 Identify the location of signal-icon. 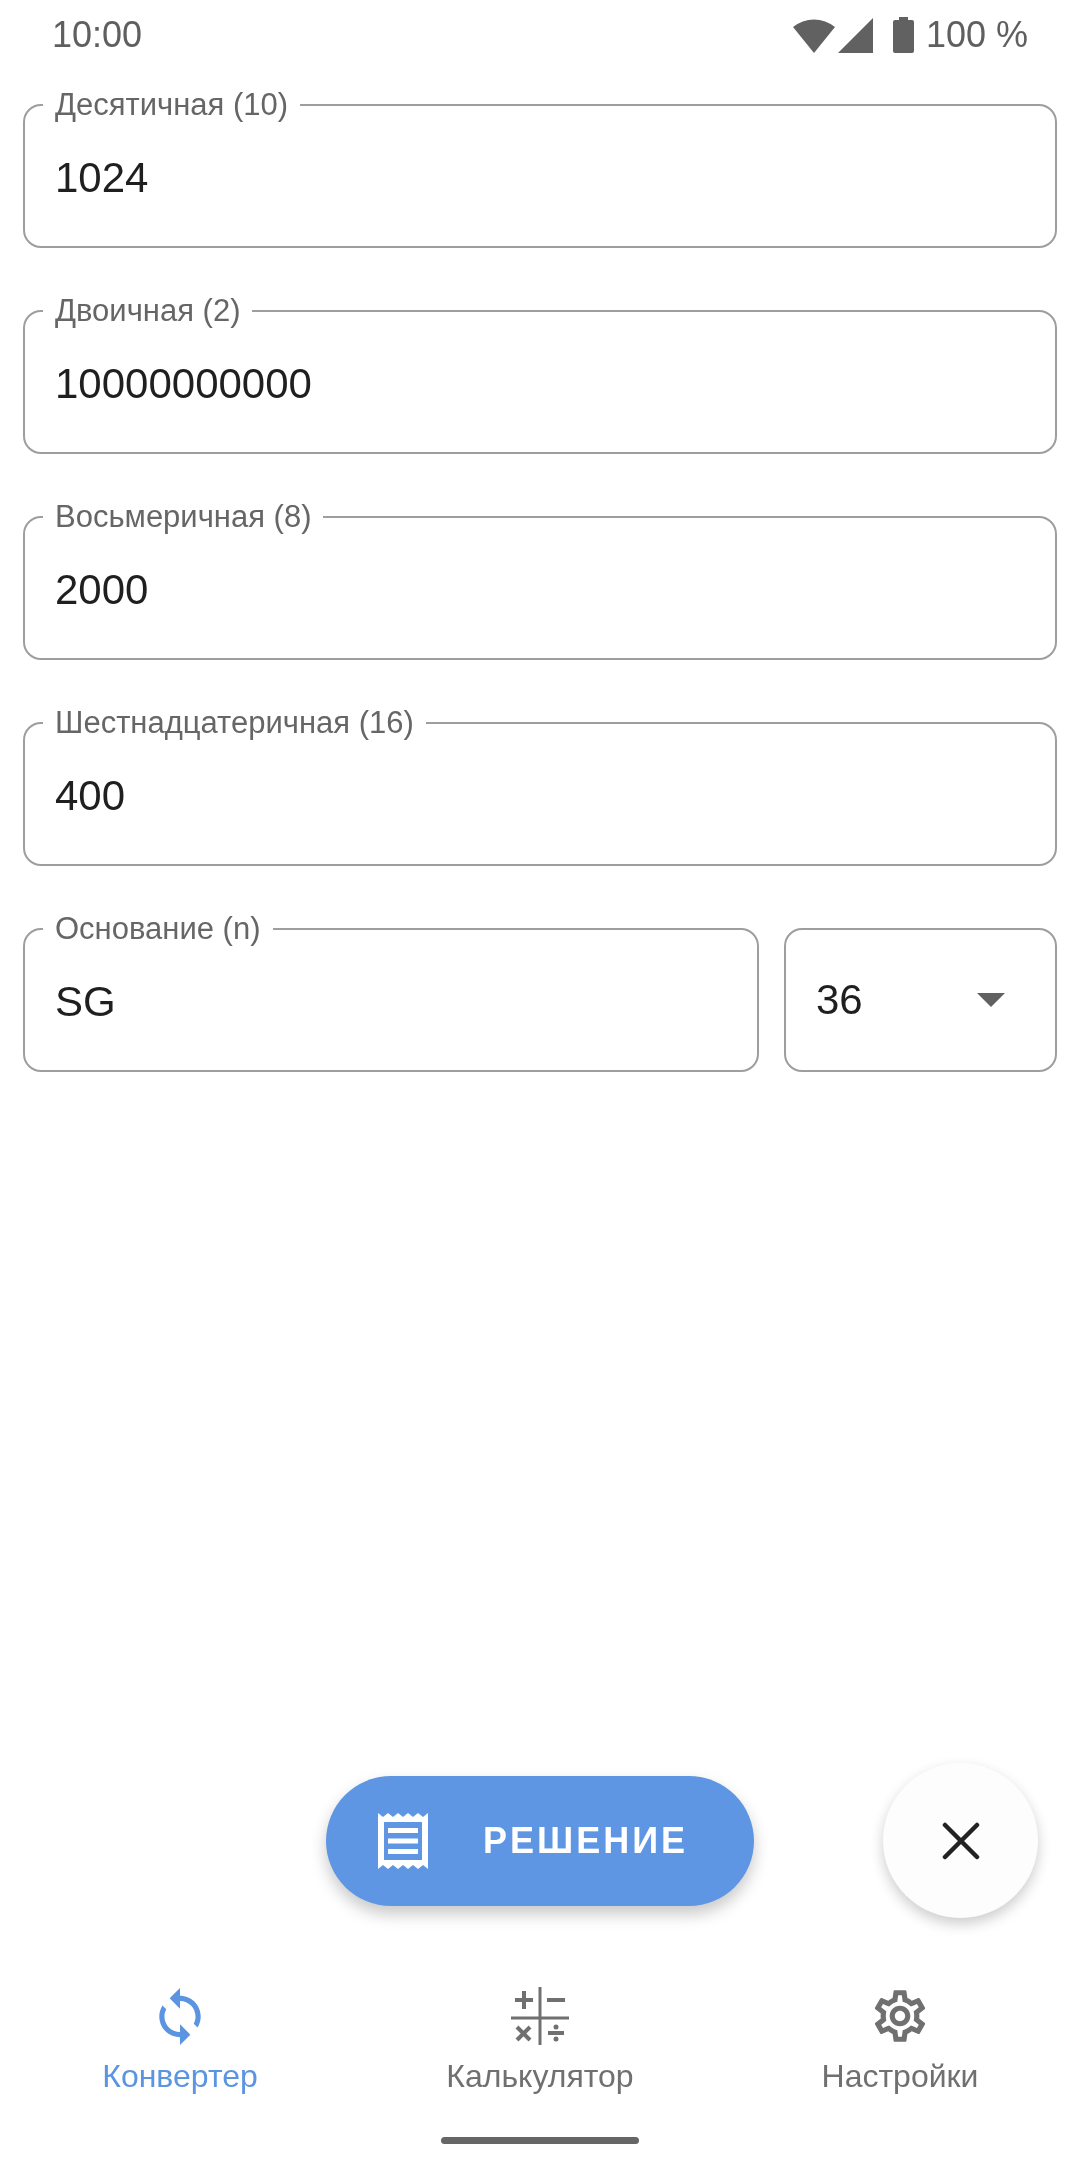
(855, 35).